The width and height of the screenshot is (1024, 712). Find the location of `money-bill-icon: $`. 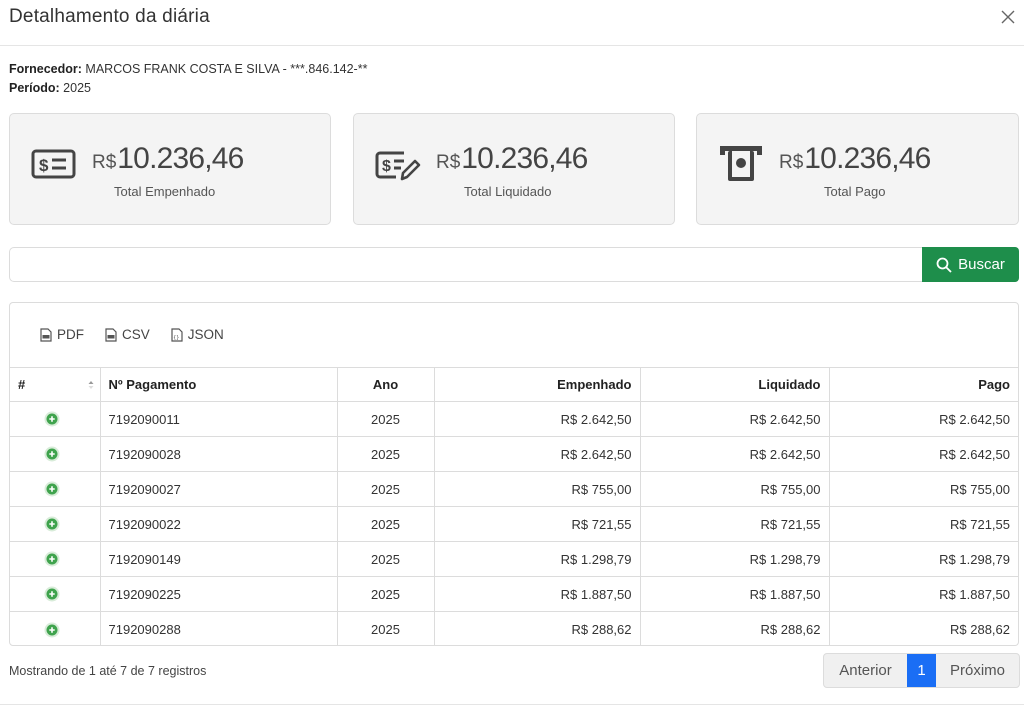

money-bill-icon: $ is located at coordinates (53, 164).